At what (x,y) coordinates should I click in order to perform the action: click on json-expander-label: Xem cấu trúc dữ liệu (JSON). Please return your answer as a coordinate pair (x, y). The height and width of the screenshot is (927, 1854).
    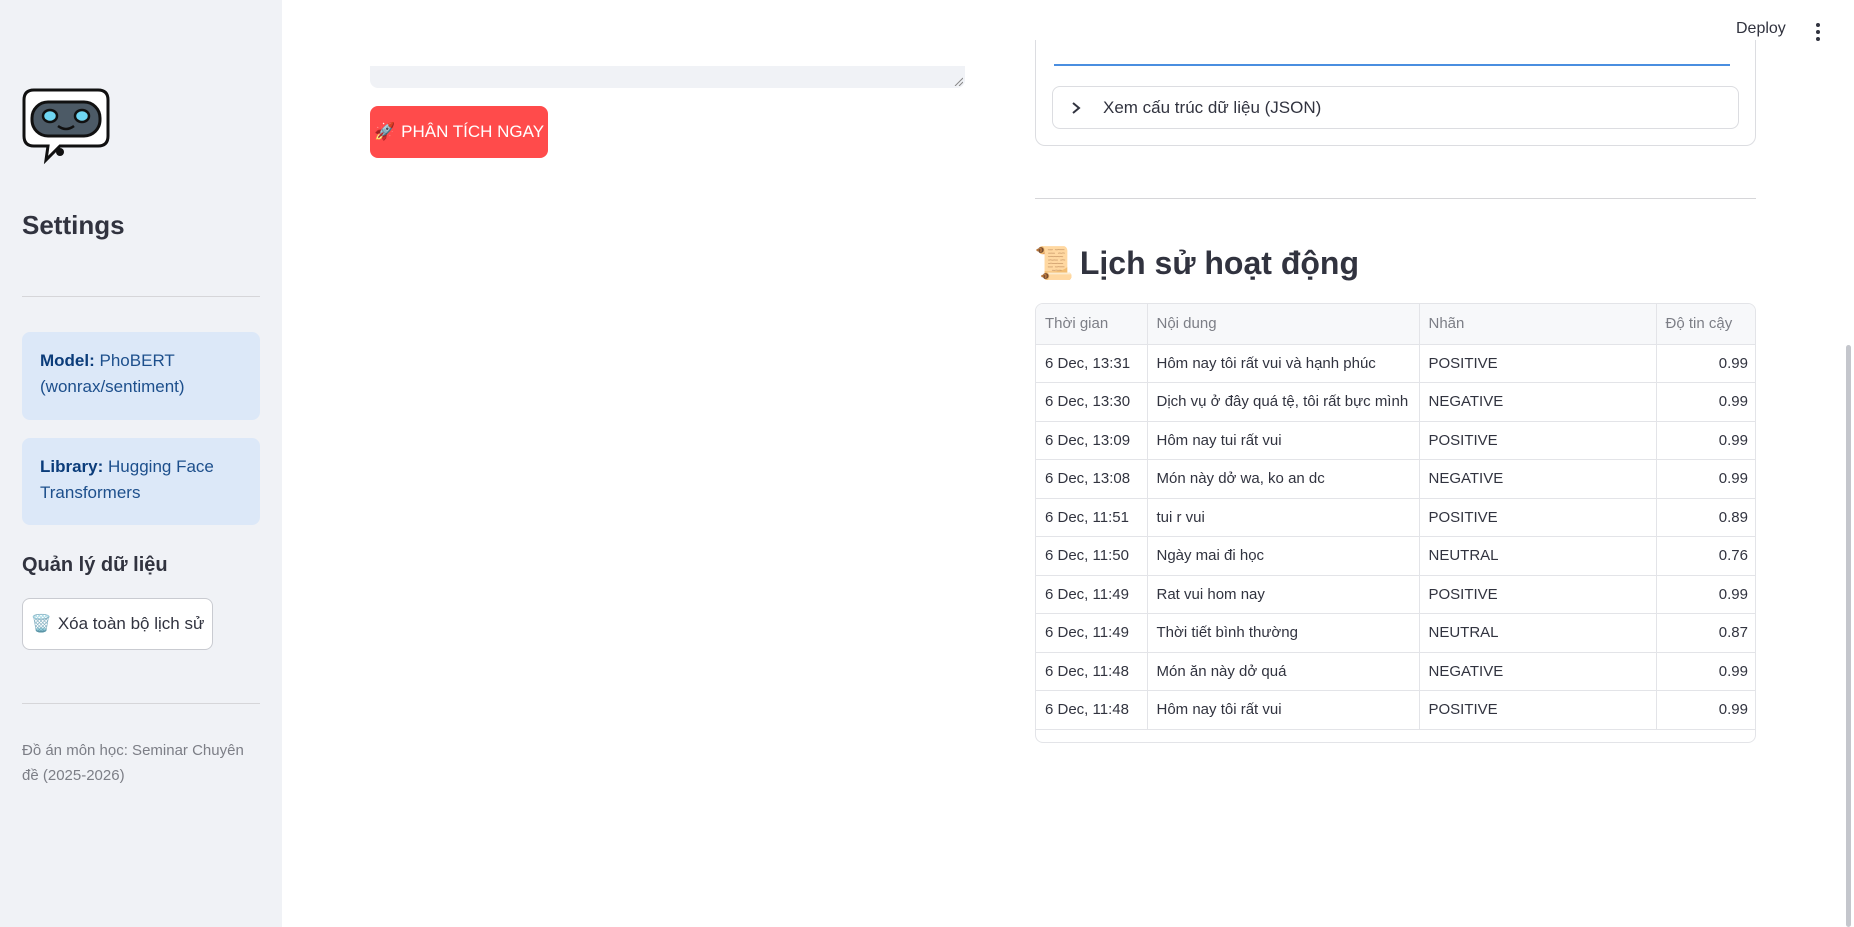
    Looking at the image, I should click on (1212, 107).